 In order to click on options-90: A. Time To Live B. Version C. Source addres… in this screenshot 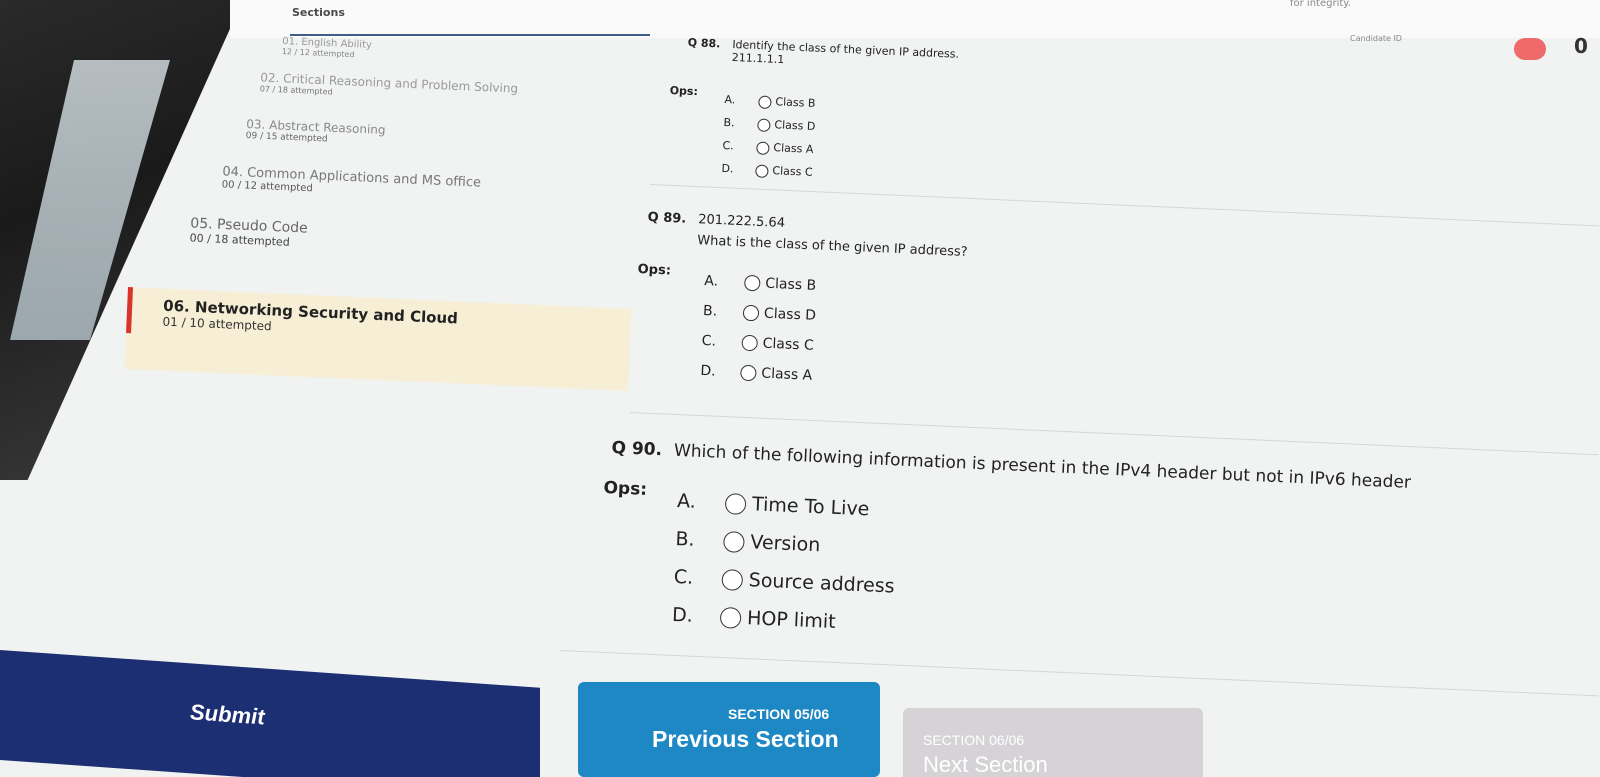, I will do `click(784, 562)`.